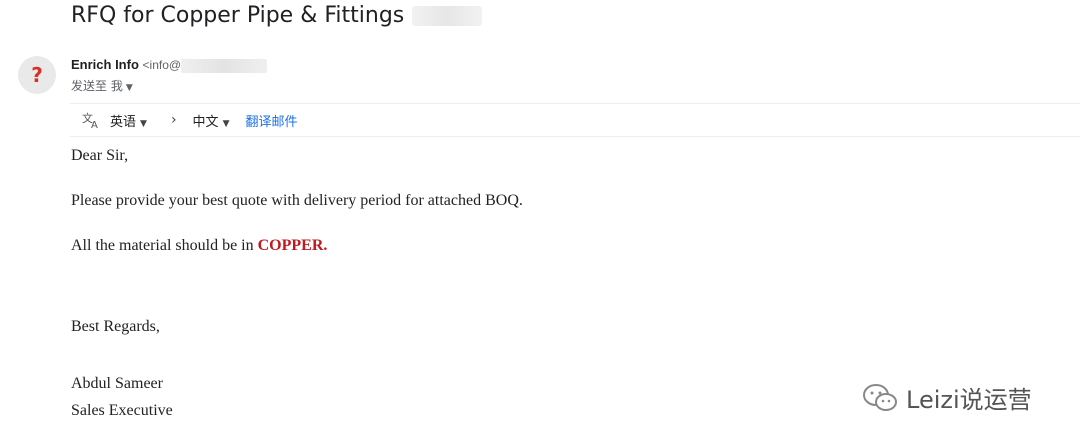 The width and height of the screenshot is (1080, 445). I want to click on watermark-text: Leizi说运营, so click(969, 400).